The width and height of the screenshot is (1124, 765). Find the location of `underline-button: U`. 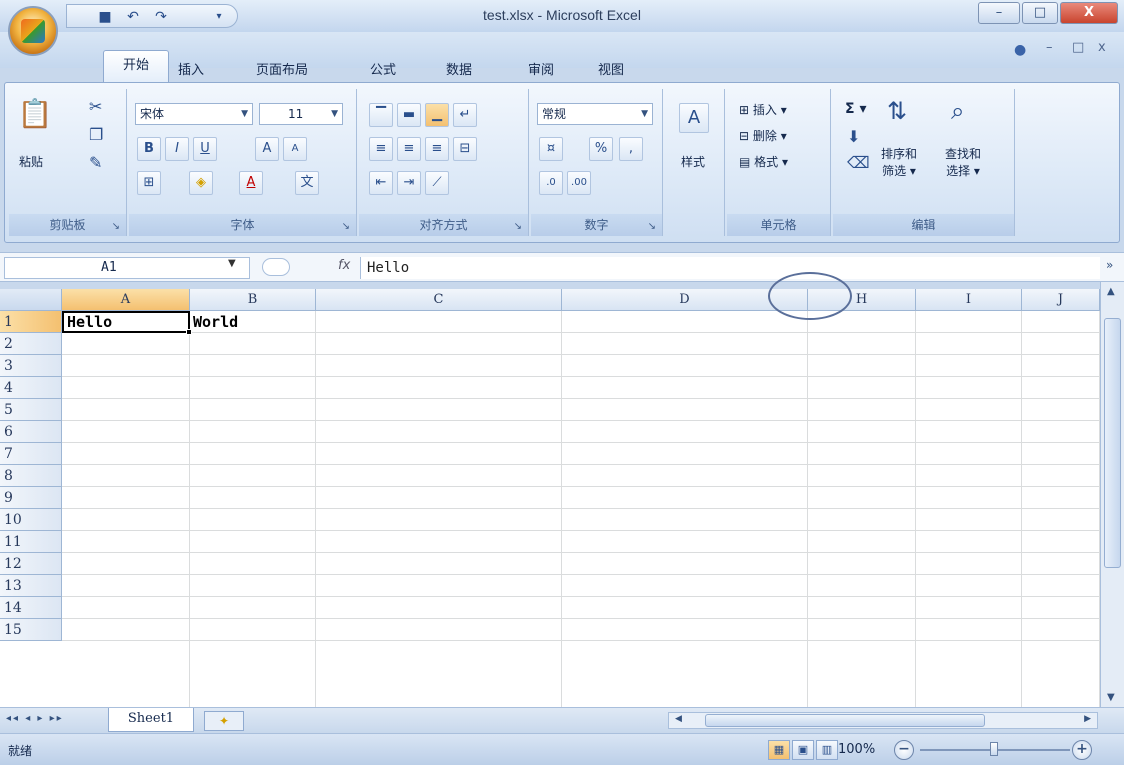

underline-button: U is located at coordinates (205, 149).